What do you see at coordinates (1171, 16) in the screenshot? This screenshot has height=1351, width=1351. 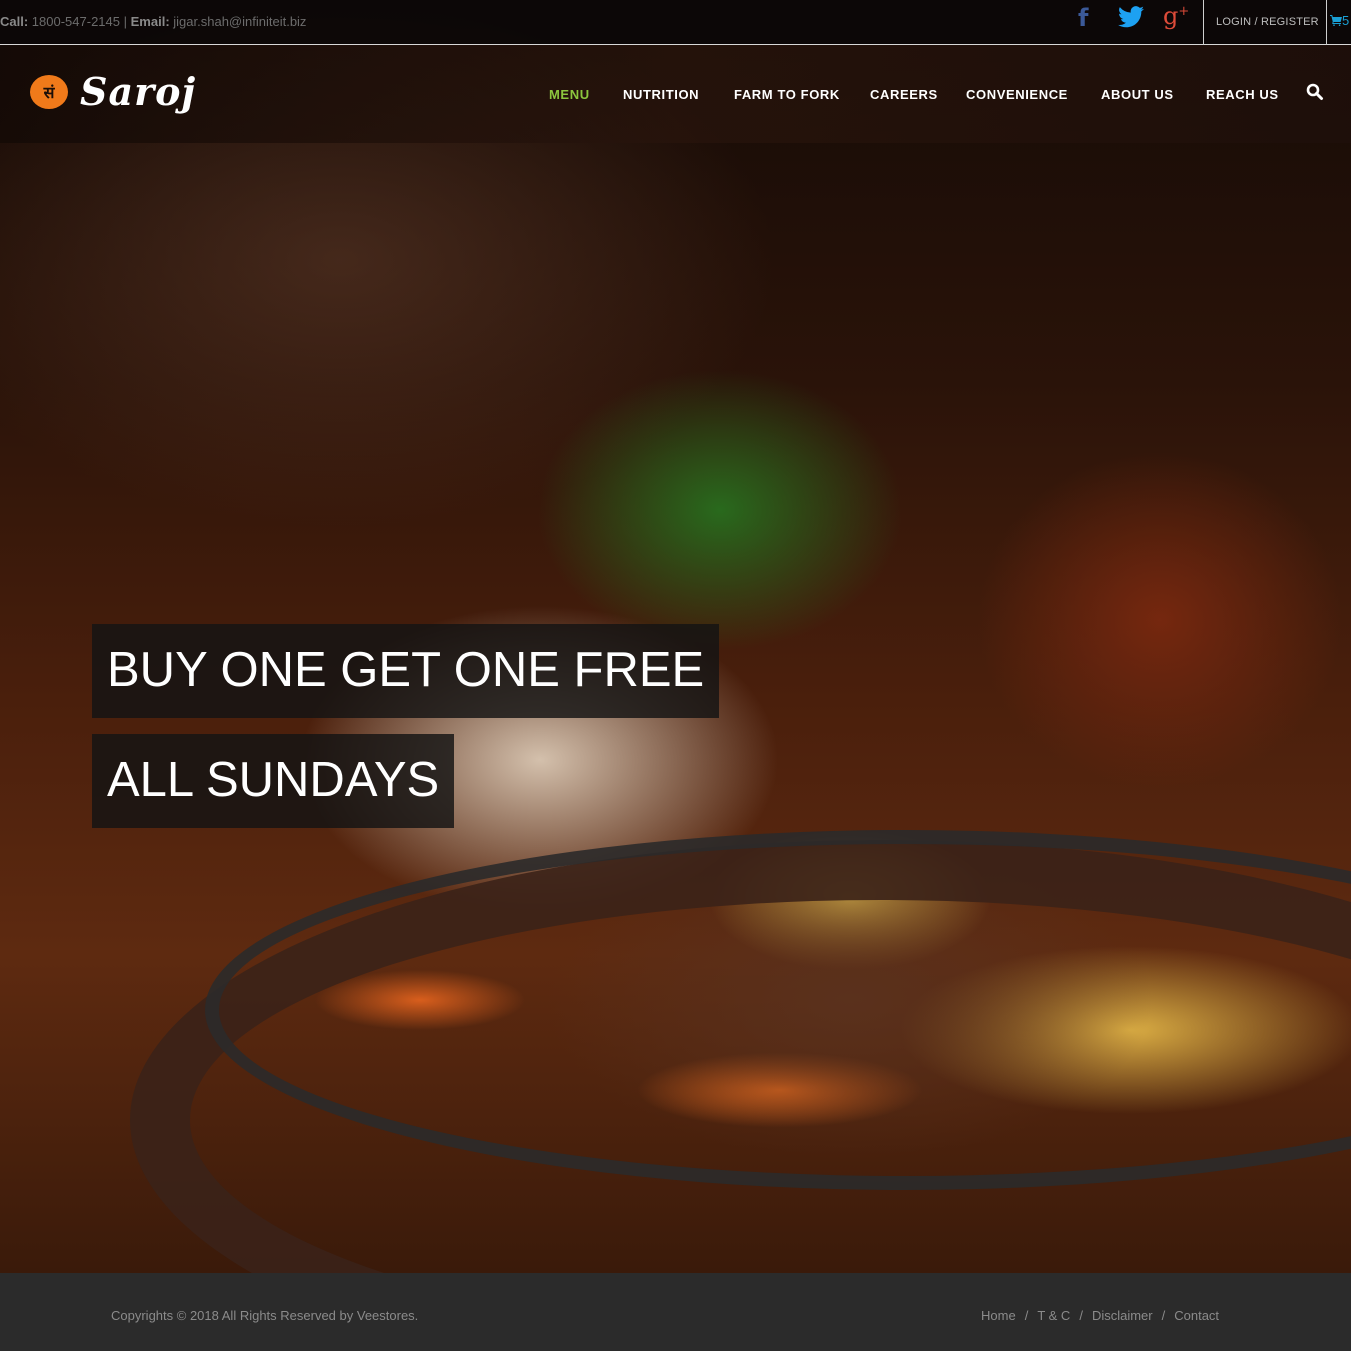 I see `google-plus-glyph: g` at bounding box center [1171, 16].